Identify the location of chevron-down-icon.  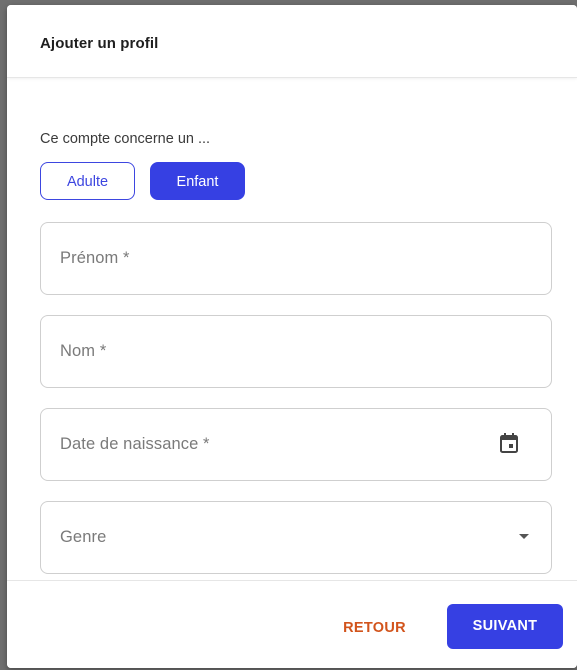
(524, 536).